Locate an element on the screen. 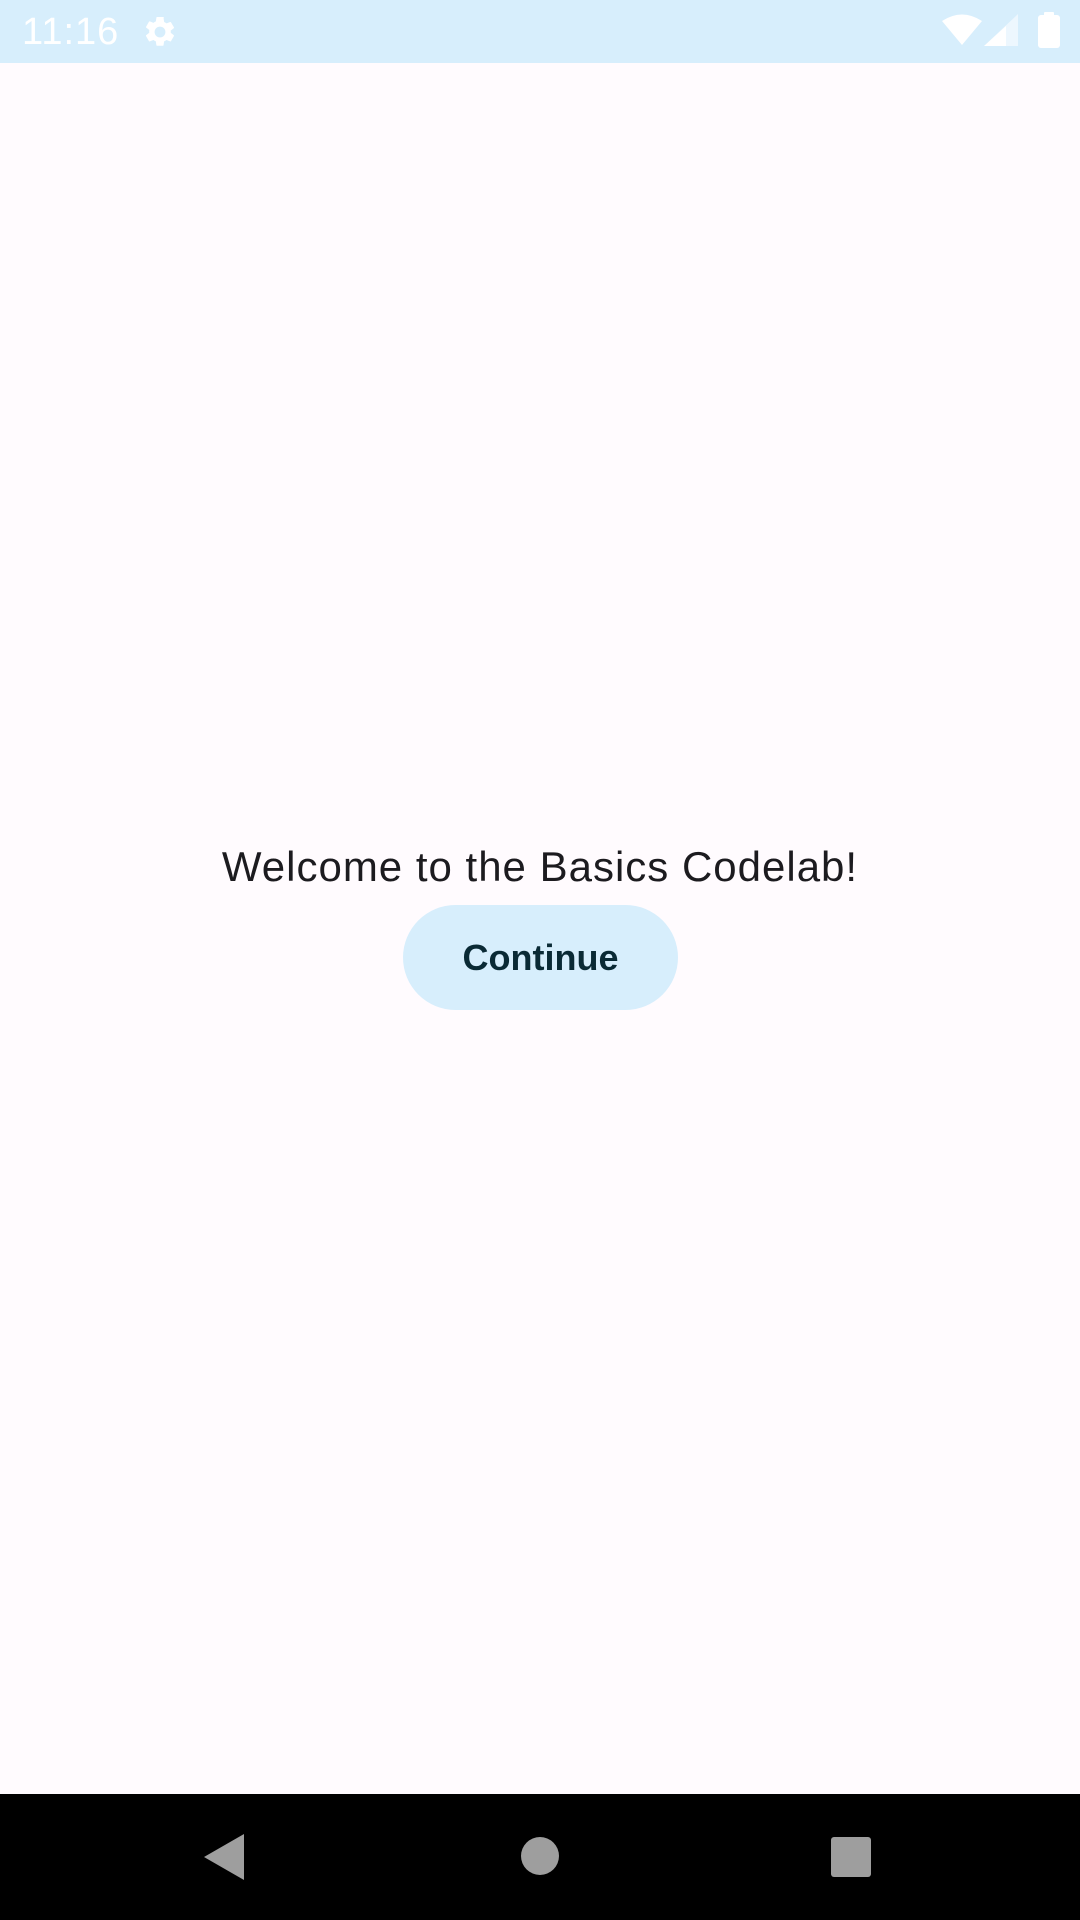 This screenshot has width=1080, height=1920. back-icon is located at coordinates (225, 1857).